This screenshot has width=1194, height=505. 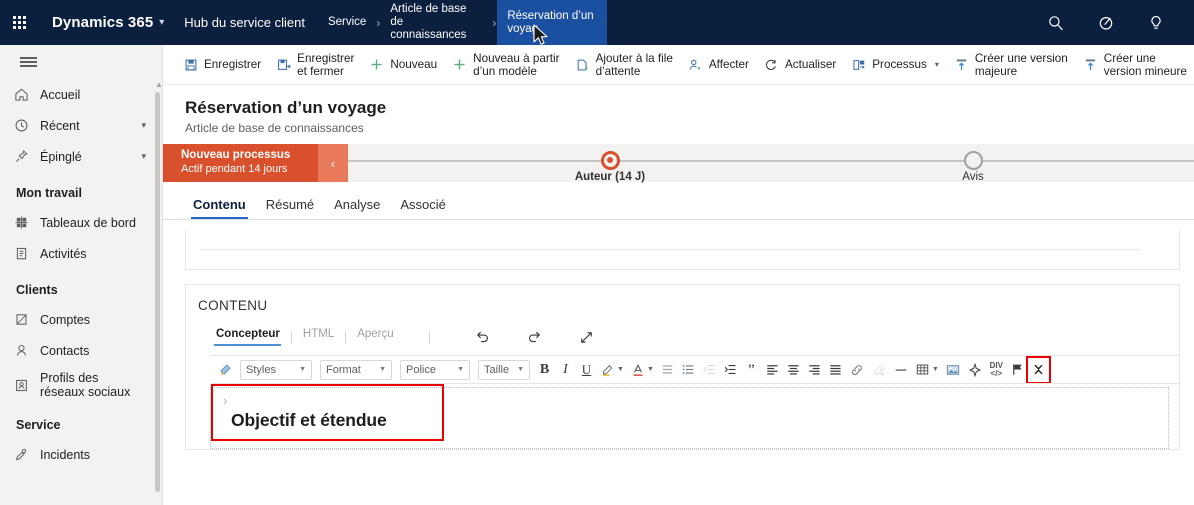 I want to click on bold-button: B, so click(x=544, y=370).